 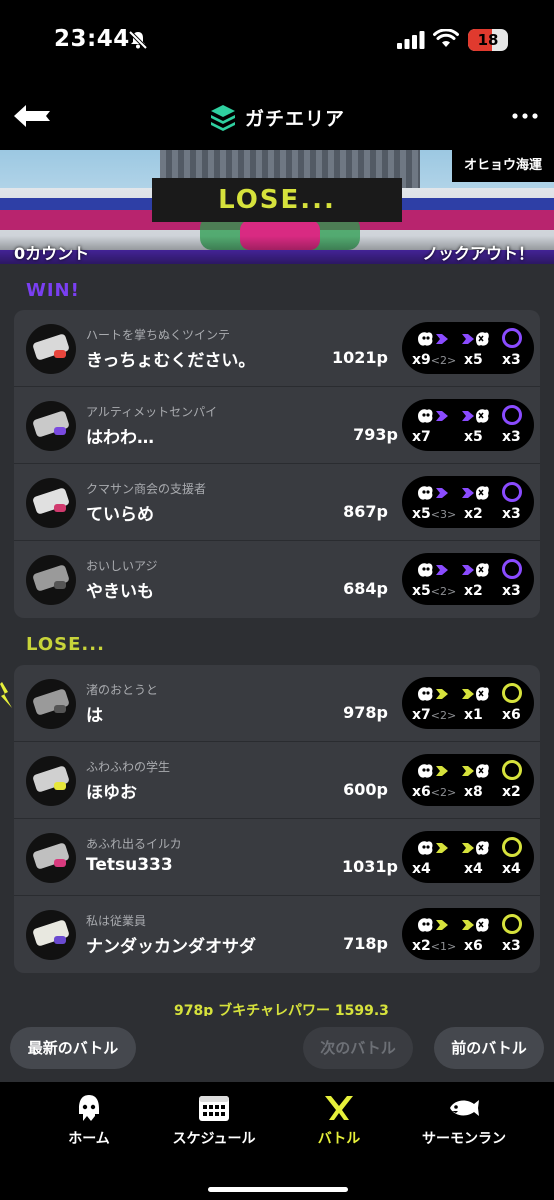 I want to click on player-stats: x4 x4 x4, so click(x=468, y=857).